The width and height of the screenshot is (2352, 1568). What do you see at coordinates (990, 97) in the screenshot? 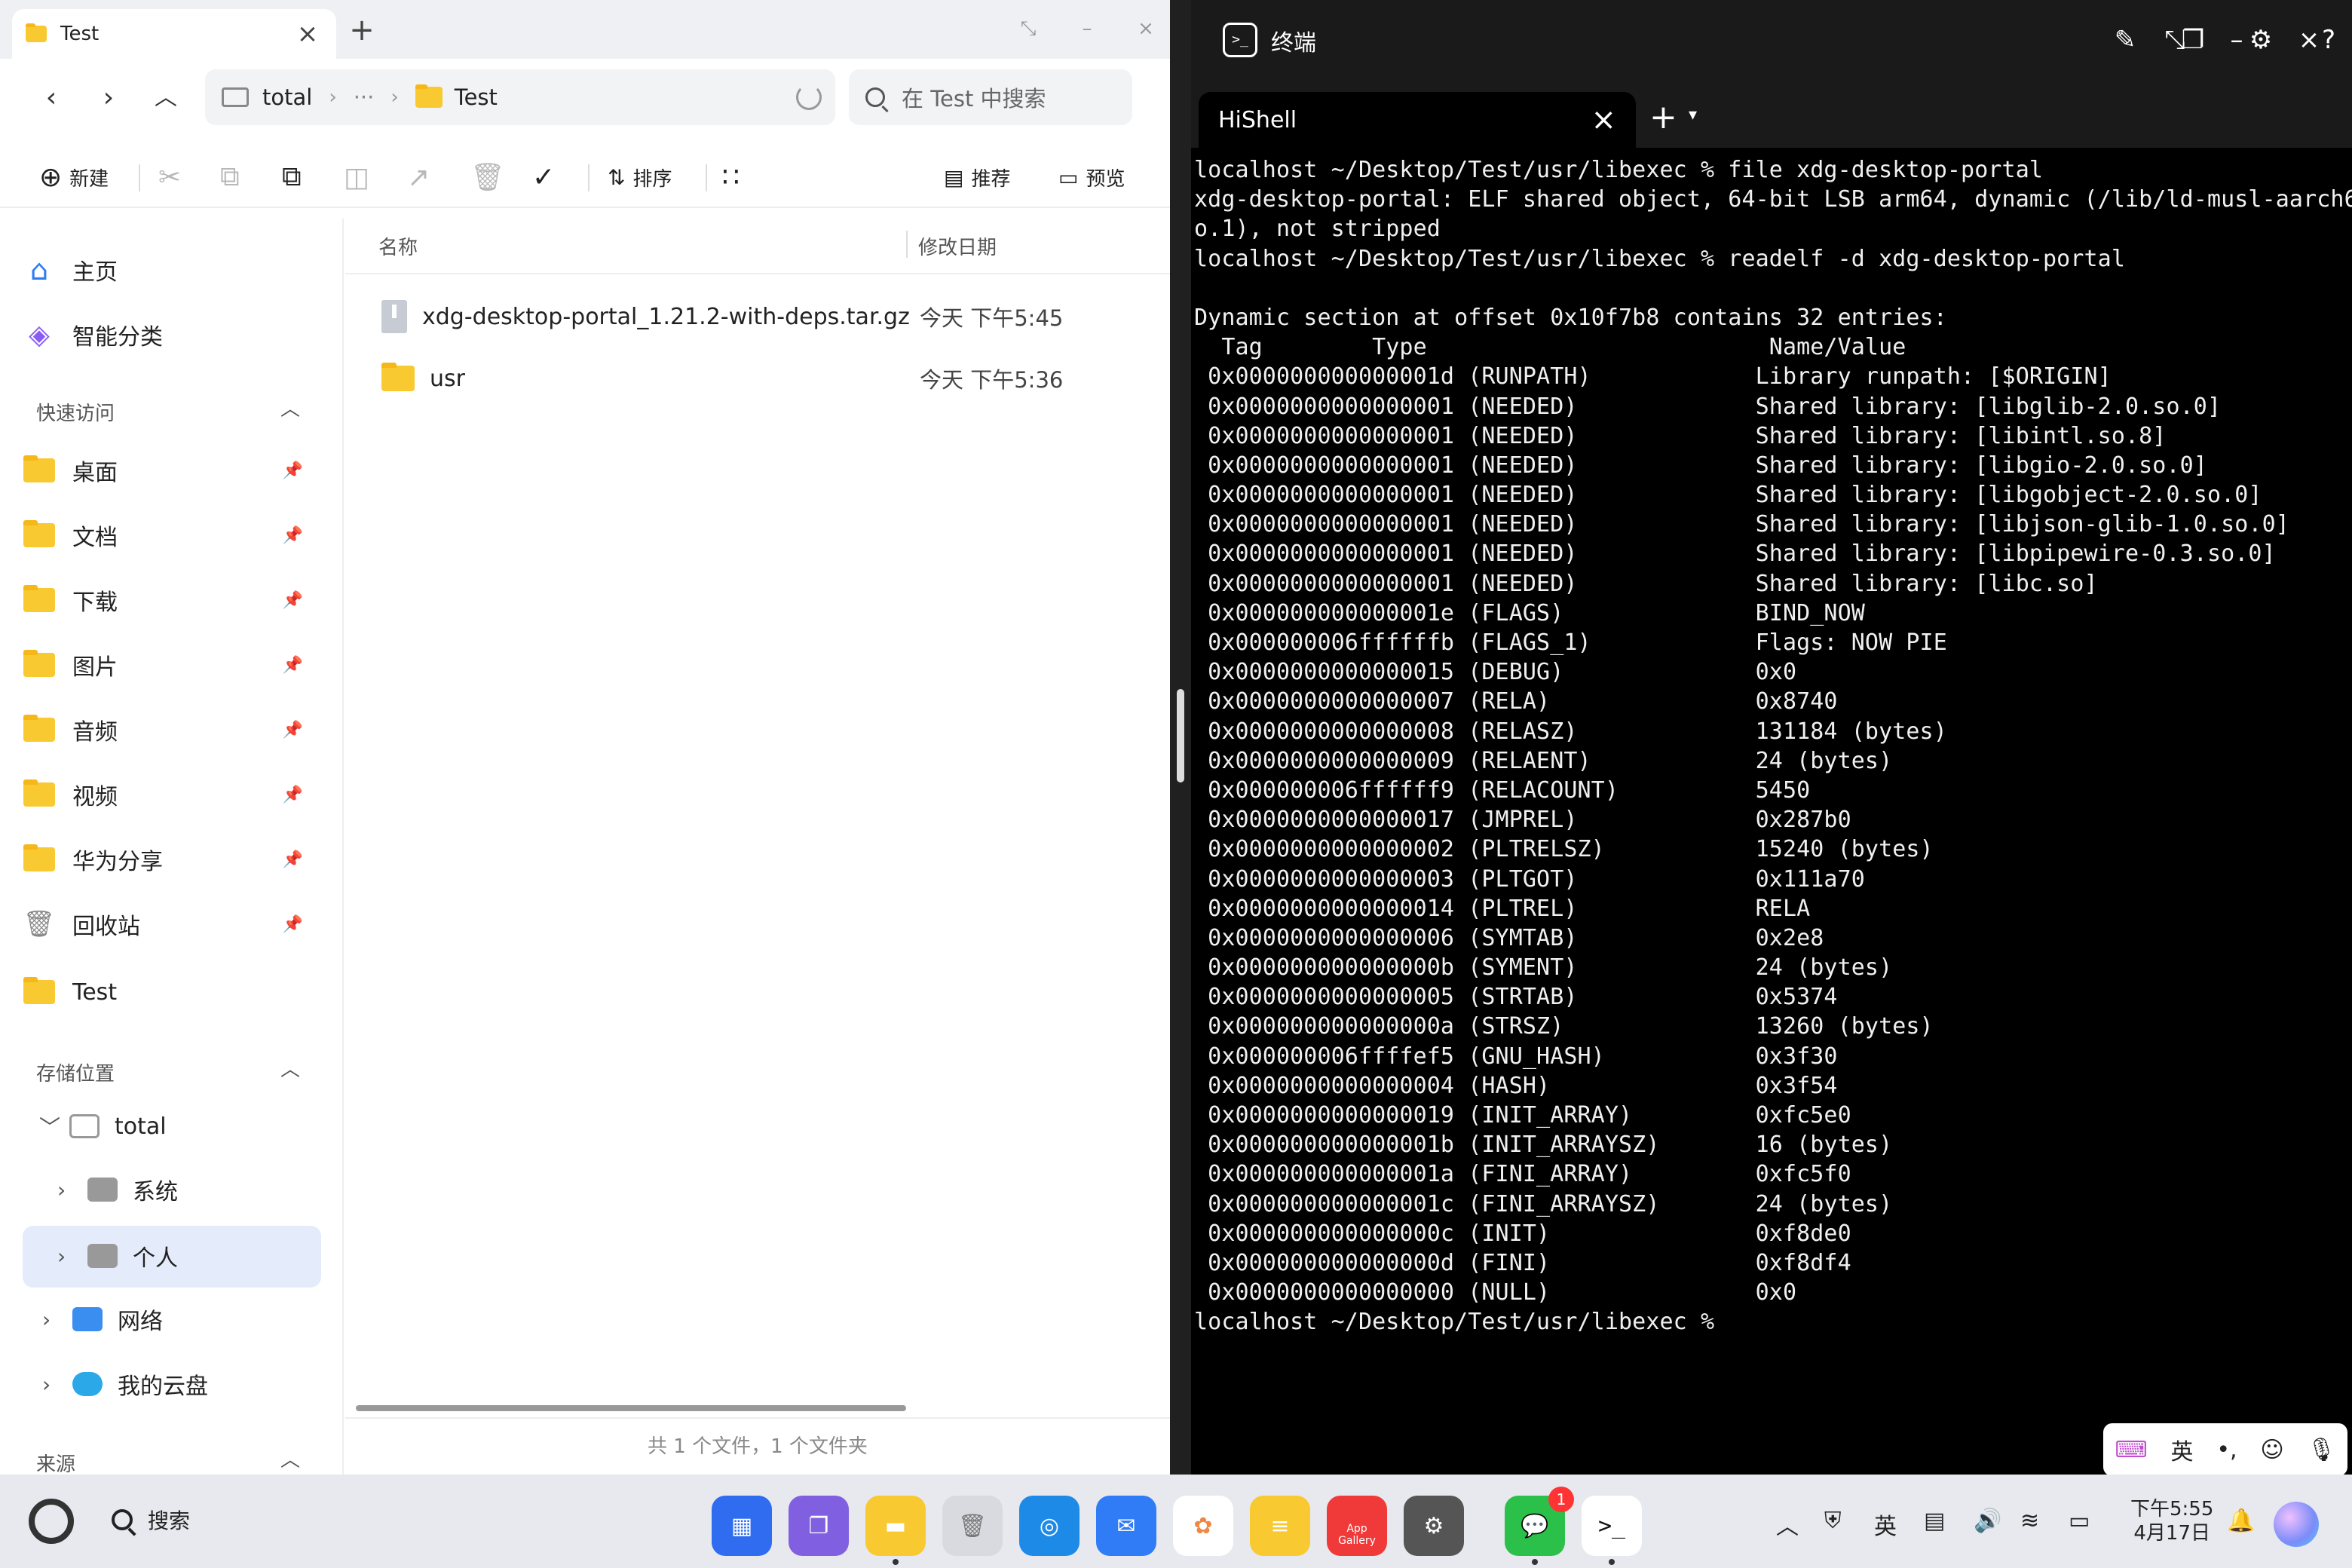
I see `search-input: 在 Test 中搜索` at bounding box center [990, 97].